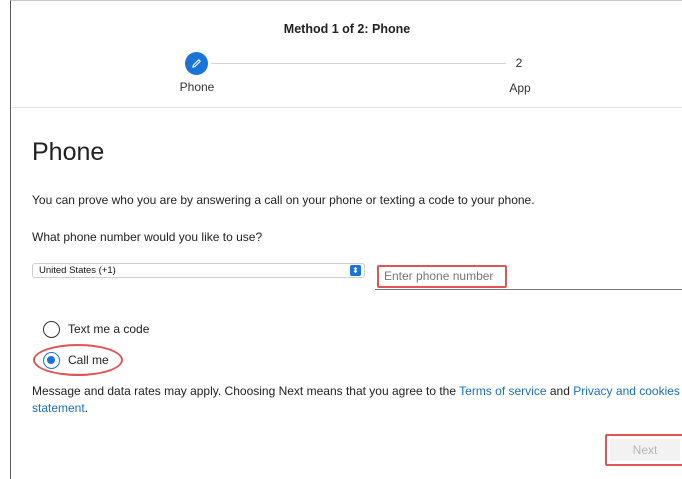 The width and height of the screenshot is (682, 479). What do you see at coordinates (519, 63) in the screenshot?
I see `step-2-number: 2` at bounding box center [519, 63].